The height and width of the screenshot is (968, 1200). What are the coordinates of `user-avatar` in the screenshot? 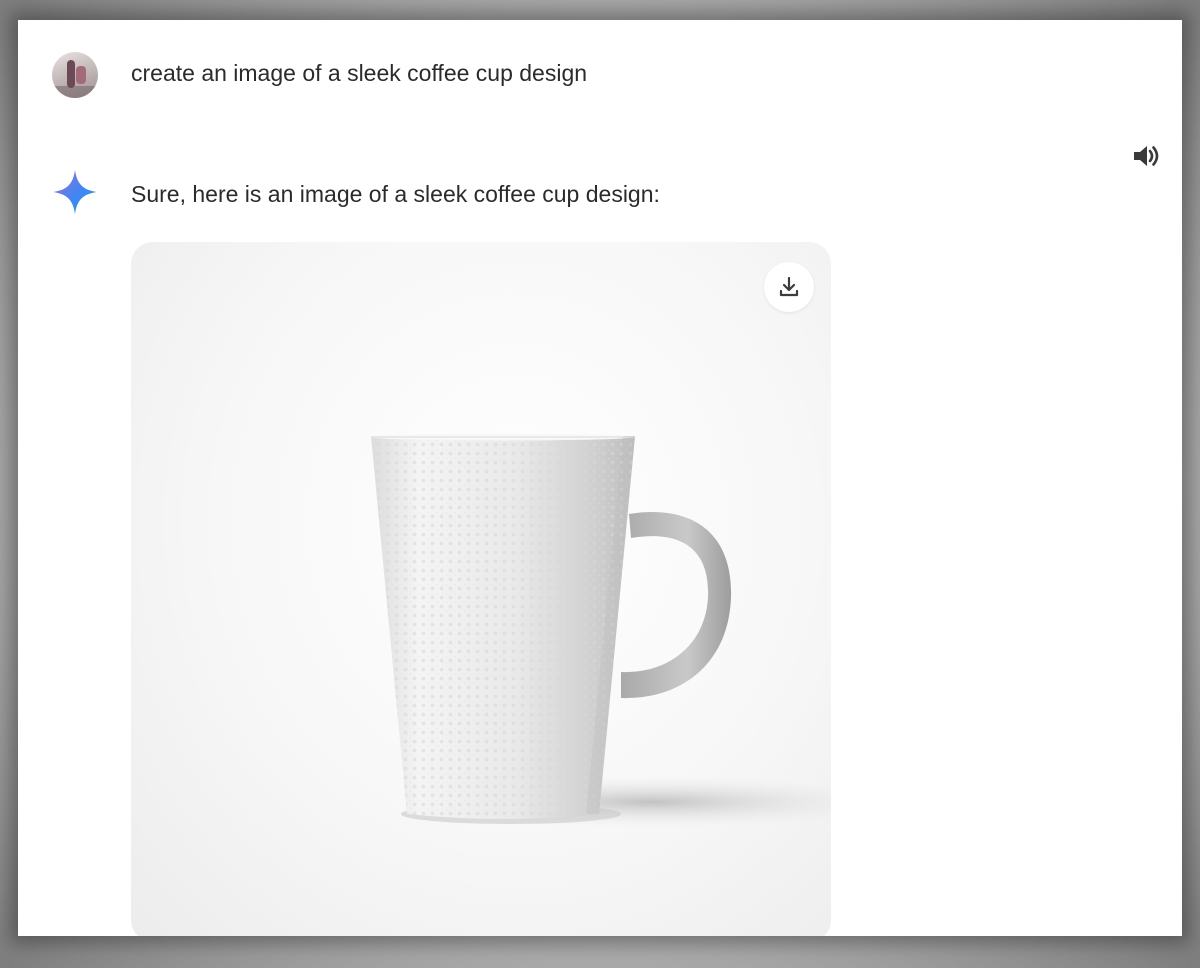 It's located at (75, 75).